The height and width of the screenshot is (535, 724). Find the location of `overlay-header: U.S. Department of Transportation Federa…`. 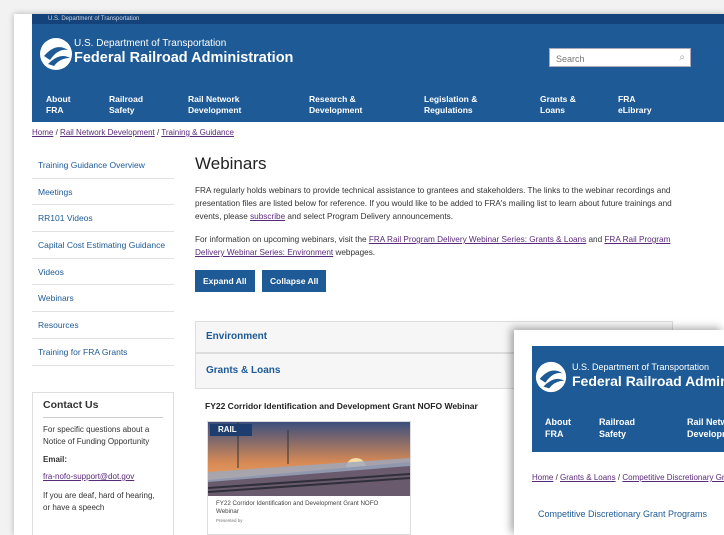

overlay-header: U.S. Department of Transportation Federa… is located at coordinates (628, 399).